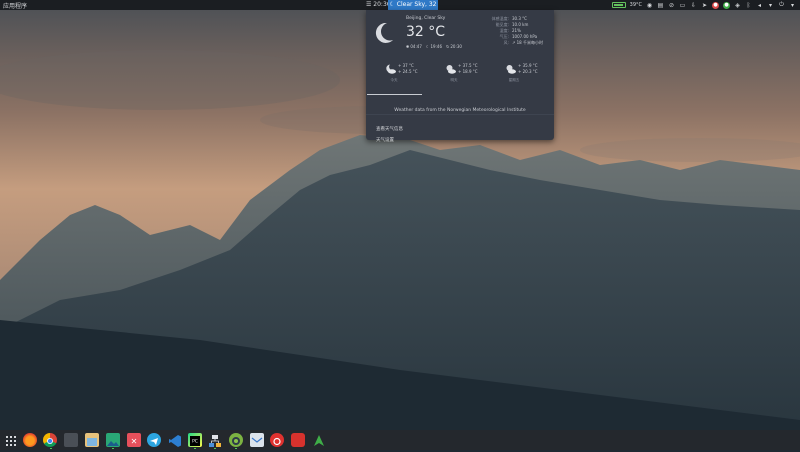 The height and width of the screenshot is (452, 800). I want to click on app-tray-icon: ●, so click(726, 5).